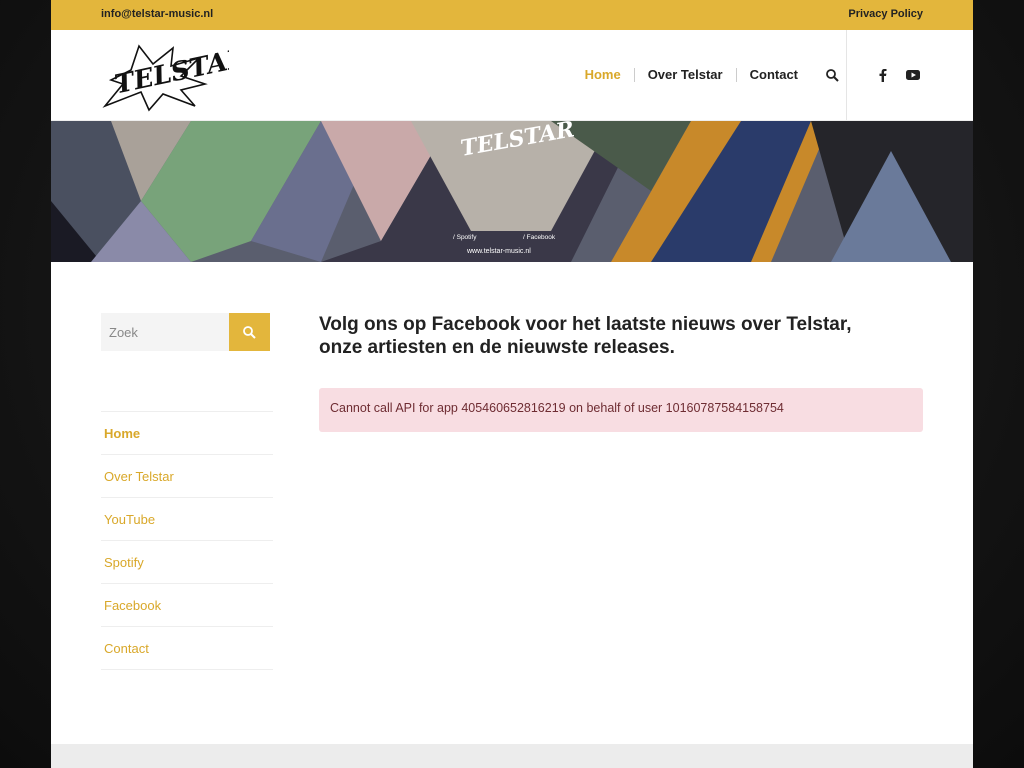 The image size is (1024, 768). Describe the element at coordinates (913, 75) in the screenshot. I see `youtube-icon` at that location.